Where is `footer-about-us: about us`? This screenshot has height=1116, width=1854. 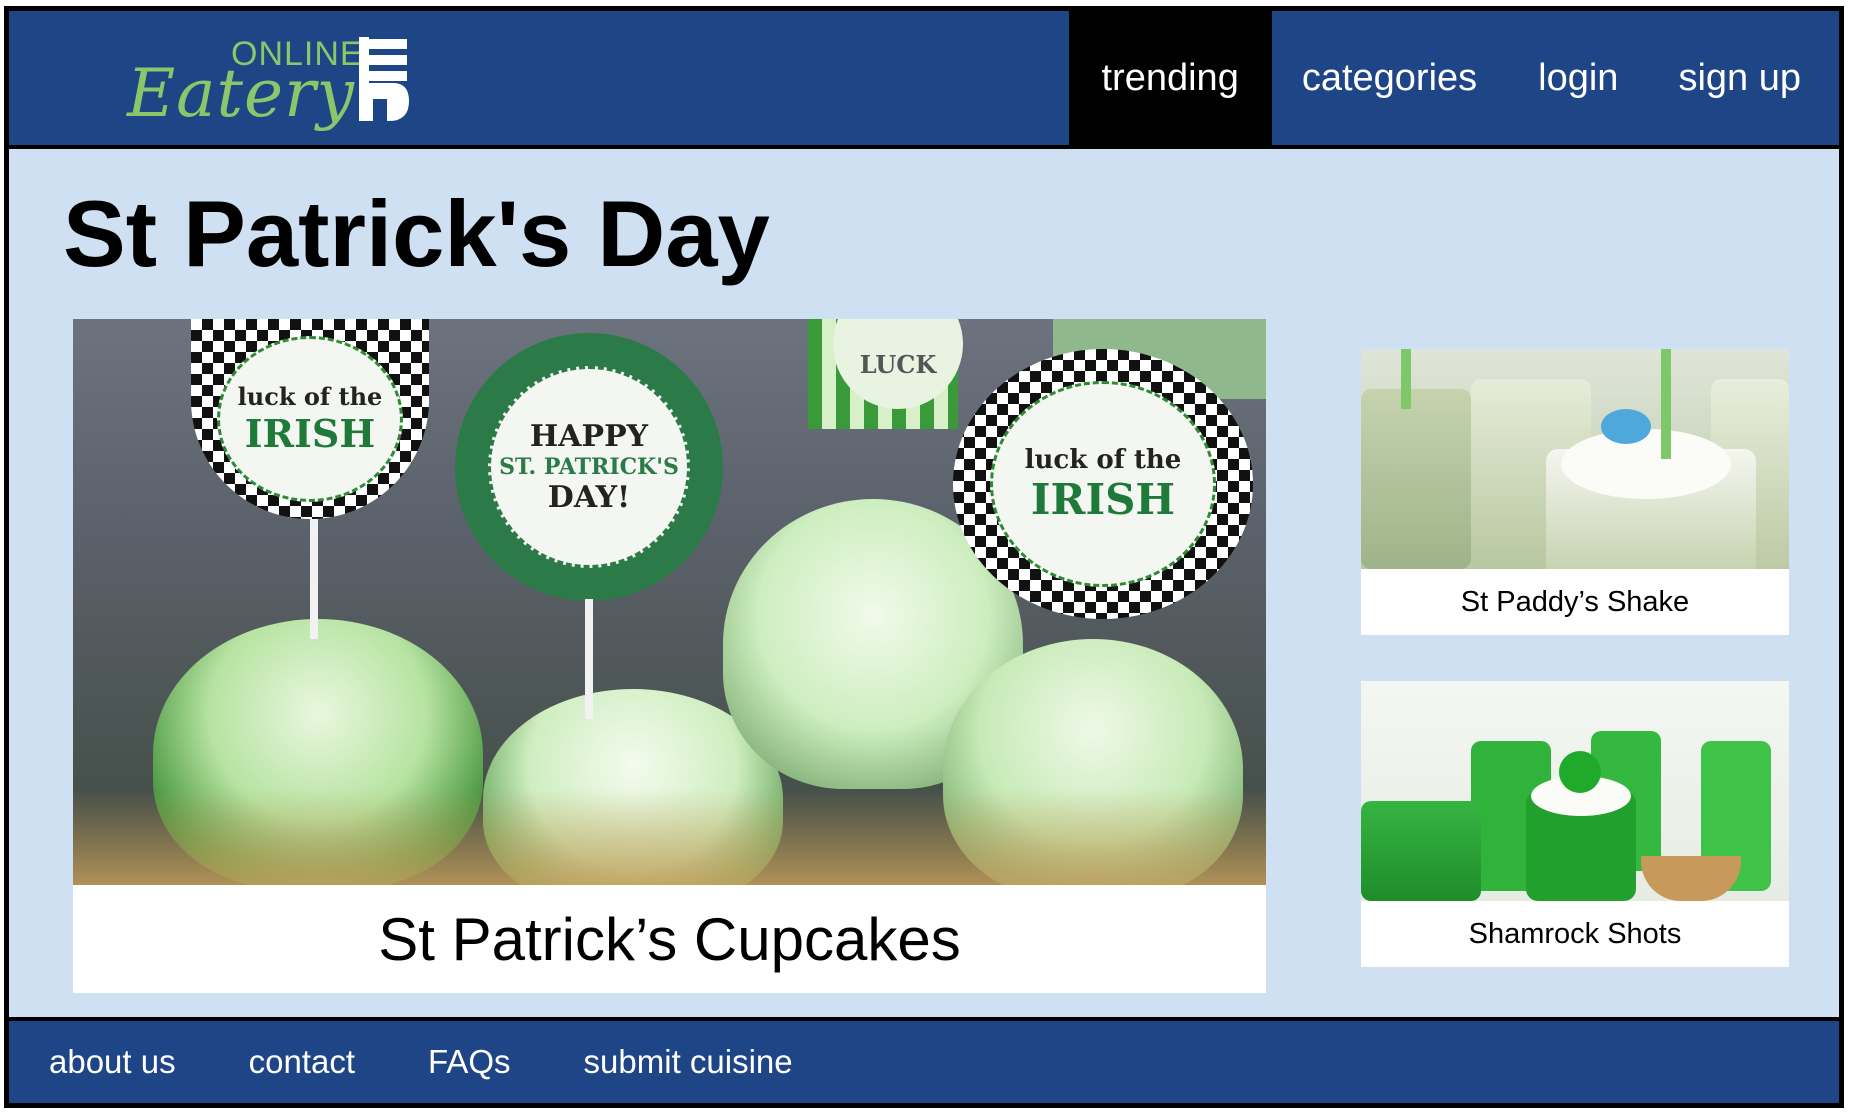
footer-about-us: about us is located at coordinates (112, 1062).